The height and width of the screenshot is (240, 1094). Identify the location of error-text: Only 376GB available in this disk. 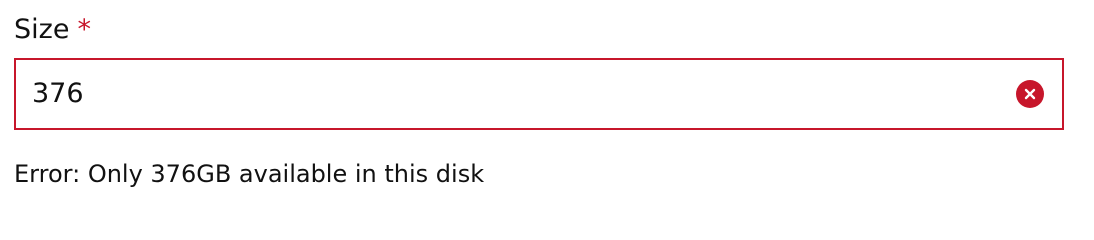
(286, 174).